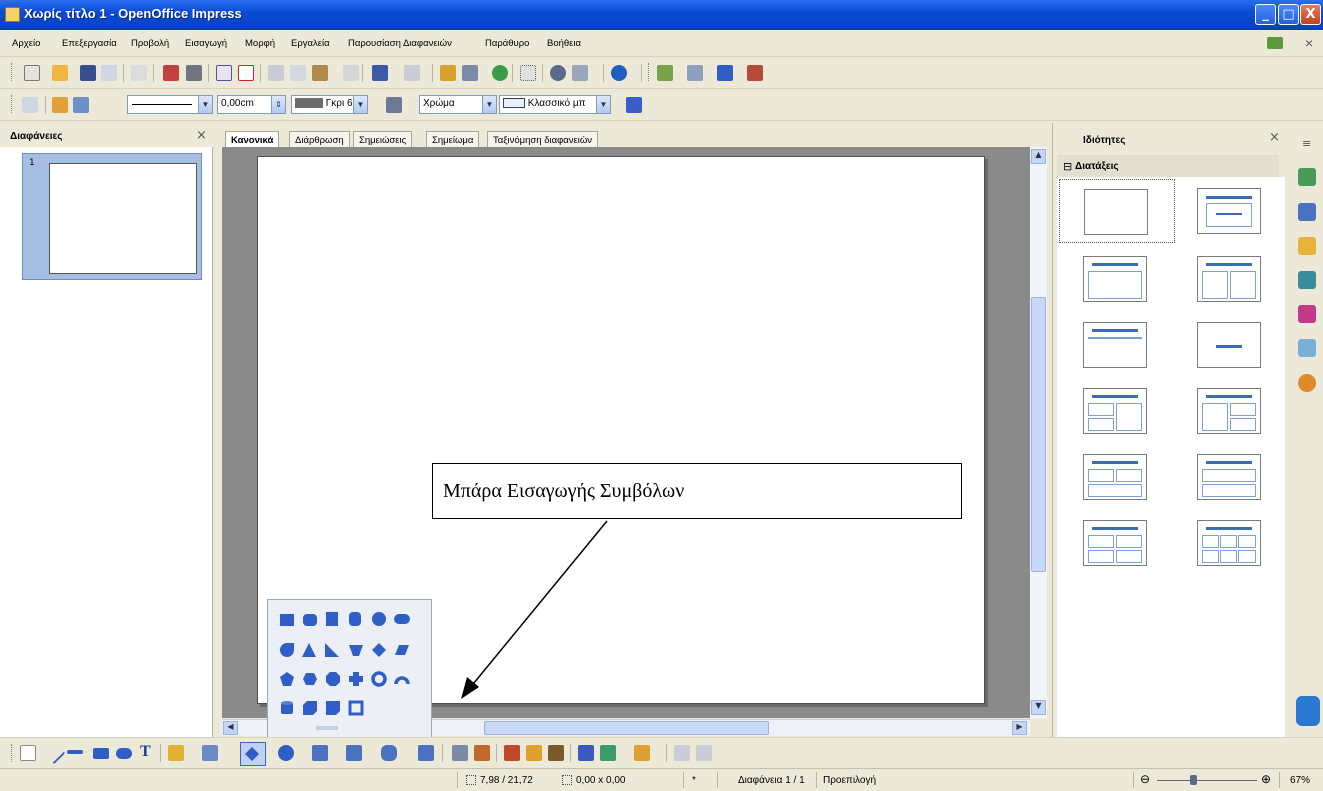 The width and height of the screenshot is (1323, 791). What do you see at coordinates (1117, 543) in the screenshot?
I see `layout-four-content` at bounding box center [1117, 543].